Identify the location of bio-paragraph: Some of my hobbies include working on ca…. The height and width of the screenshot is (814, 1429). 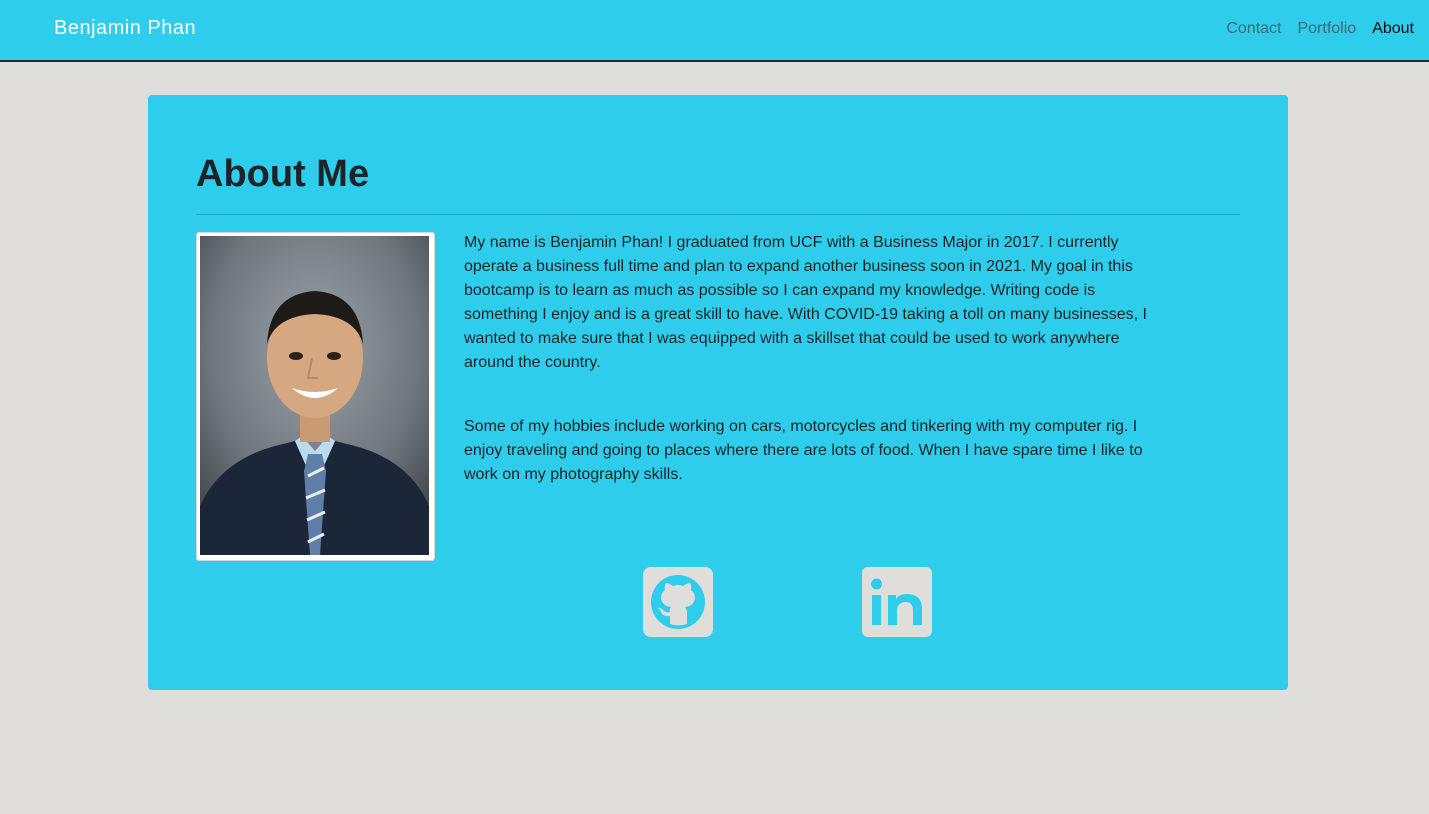
(803, 450).